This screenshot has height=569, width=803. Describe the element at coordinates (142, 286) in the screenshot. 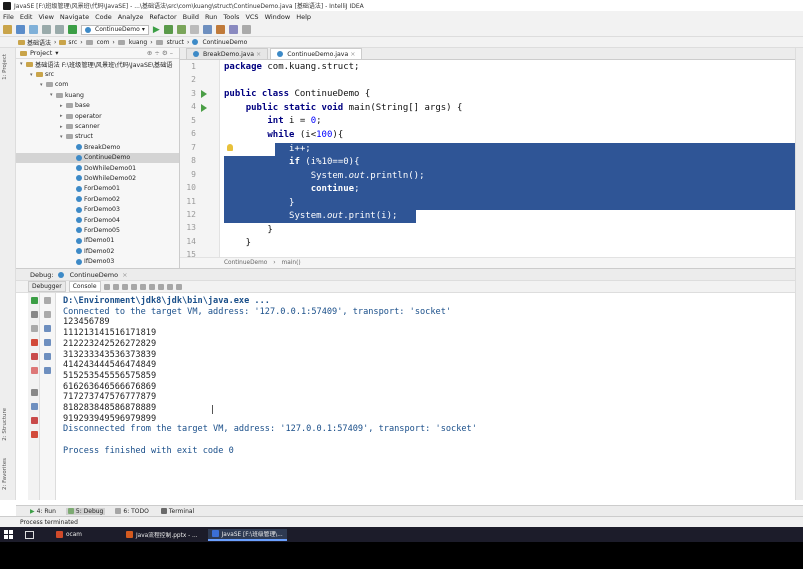

I see `drop-frame-icon` at that location.